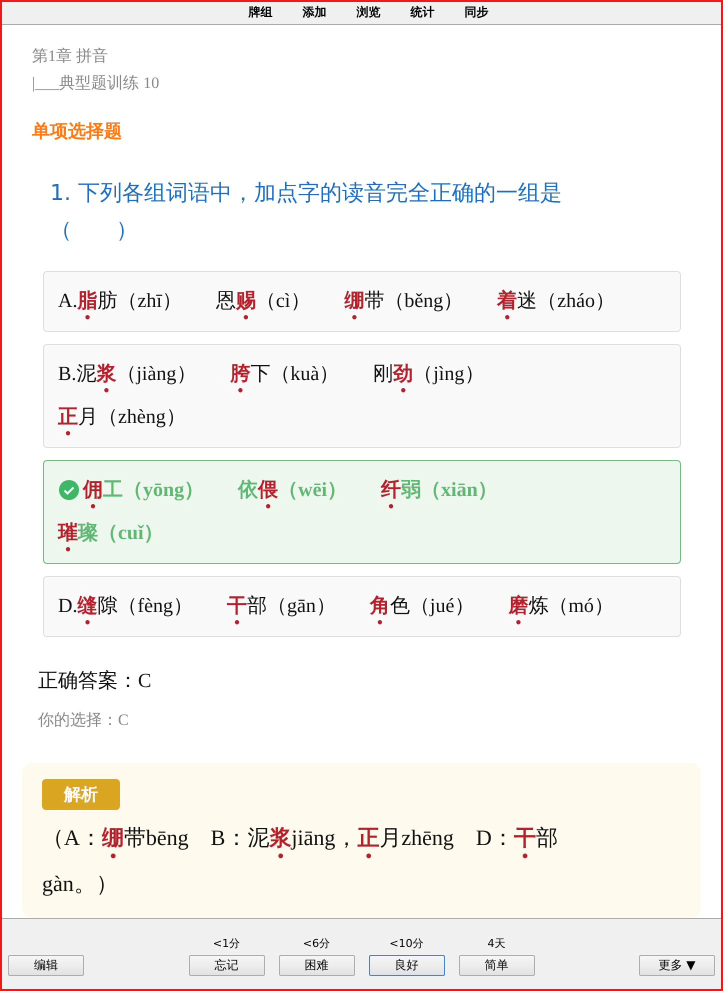 This screenshot has width=723, height=991. Describe the element at coordinates (316, 965) in the screenshot. I see `answer-button: 困难` at that location.